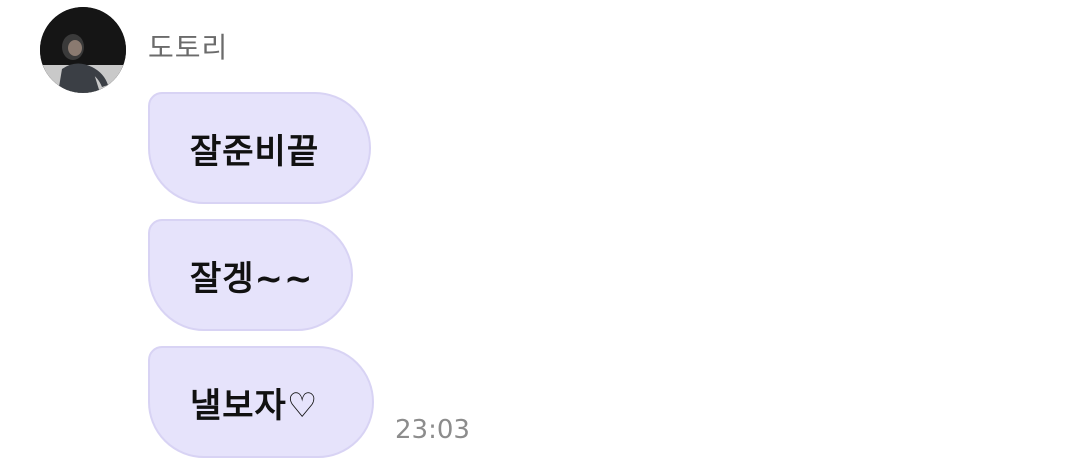 This screenshot has width=1080, height=470. Describe the element at coordinates (252, 278) in the screenshot. I see `message-text: 잘겡~~` at that location.